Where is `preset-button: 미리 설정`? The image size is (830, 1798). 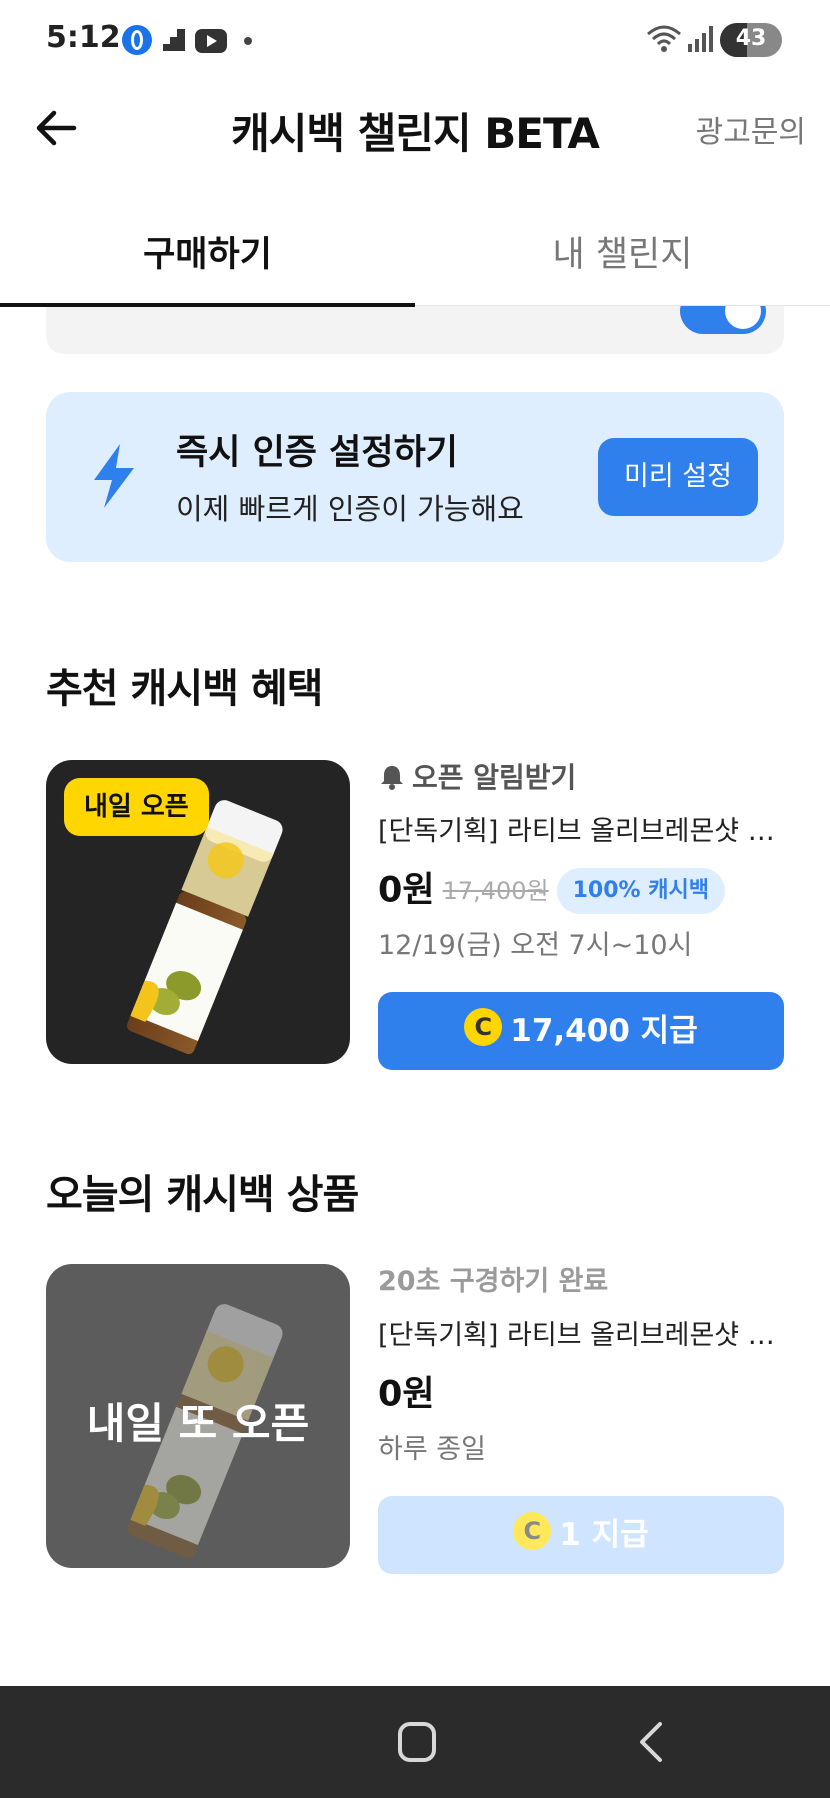 preset-button: 미리 설정 is located at coordinates (678, 477).